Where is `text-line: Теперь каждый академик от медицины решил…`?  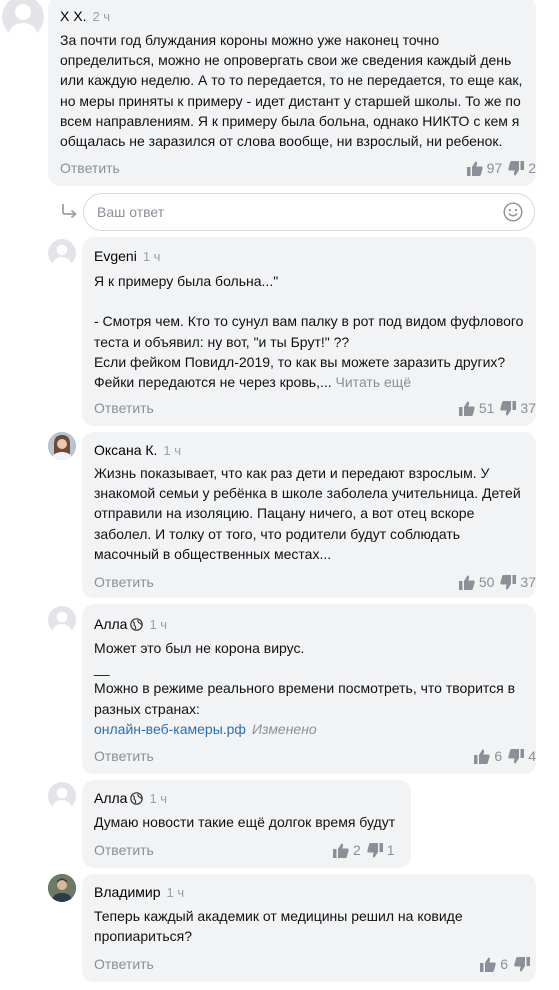 text-line: Теперь каждый академик от медицины решил… is located at coordinates (278, 916).